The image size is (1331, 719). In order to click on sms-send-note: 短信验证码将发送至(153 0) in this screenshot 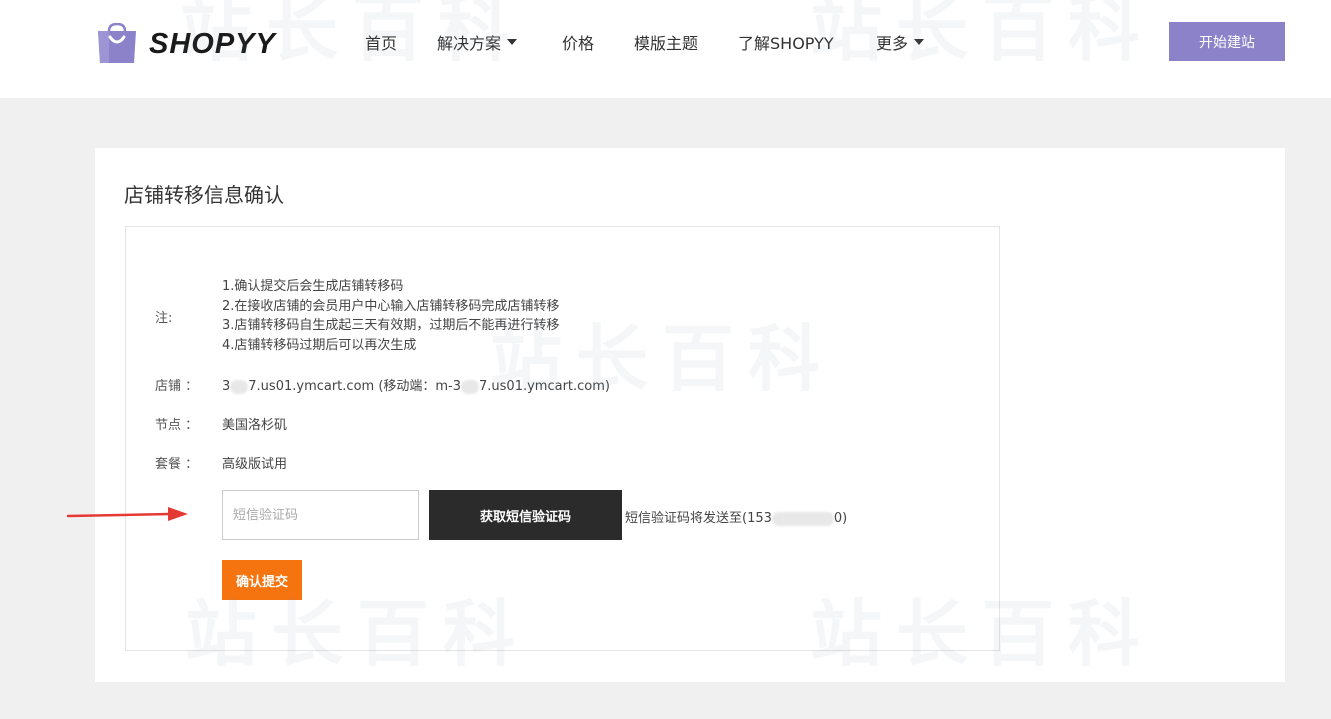, I will do `click(736, 516)`.